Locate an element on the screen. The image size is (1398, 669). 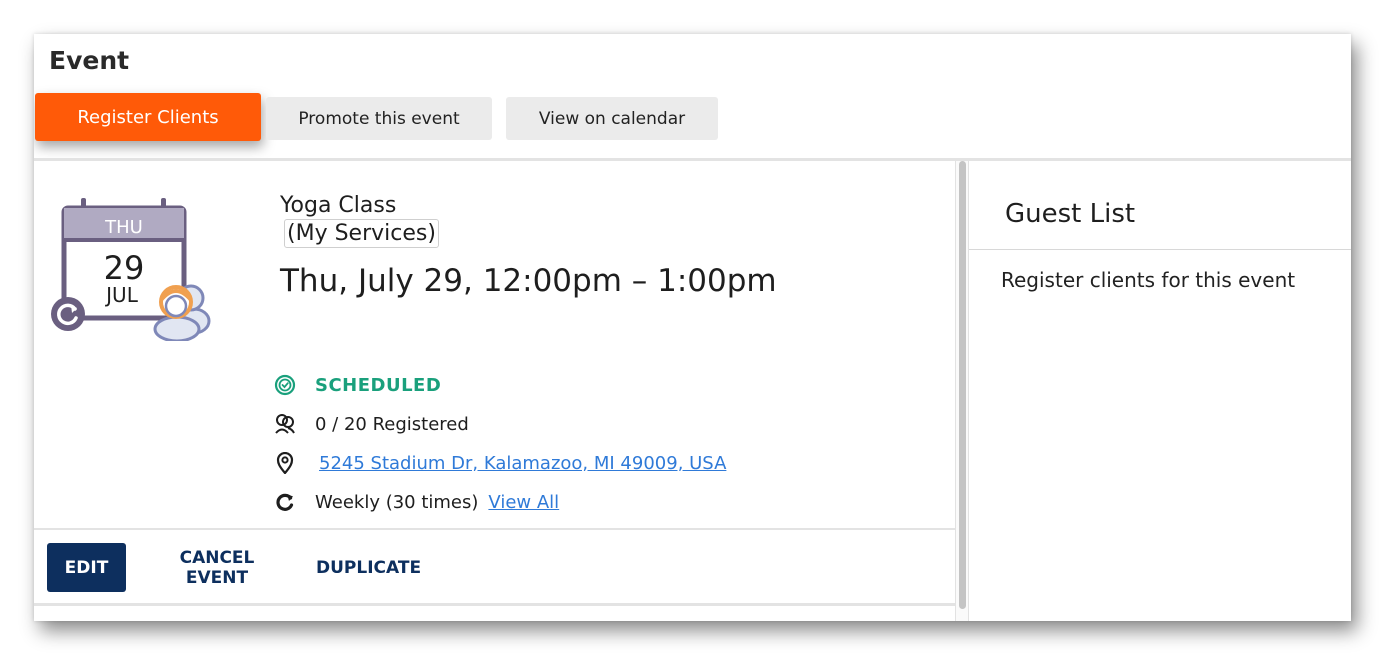
edit-button: EDIT is located at coordinates (86, 567).